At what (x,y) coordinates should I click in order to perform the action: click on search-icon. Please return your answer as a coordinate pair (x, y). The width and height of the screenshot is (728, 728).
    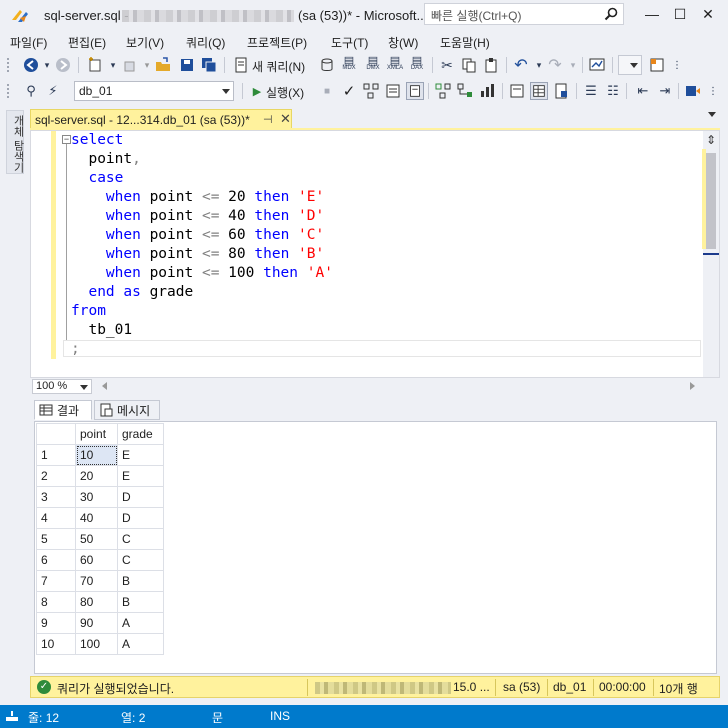
    Looking at the image, I should click on (611, 14).